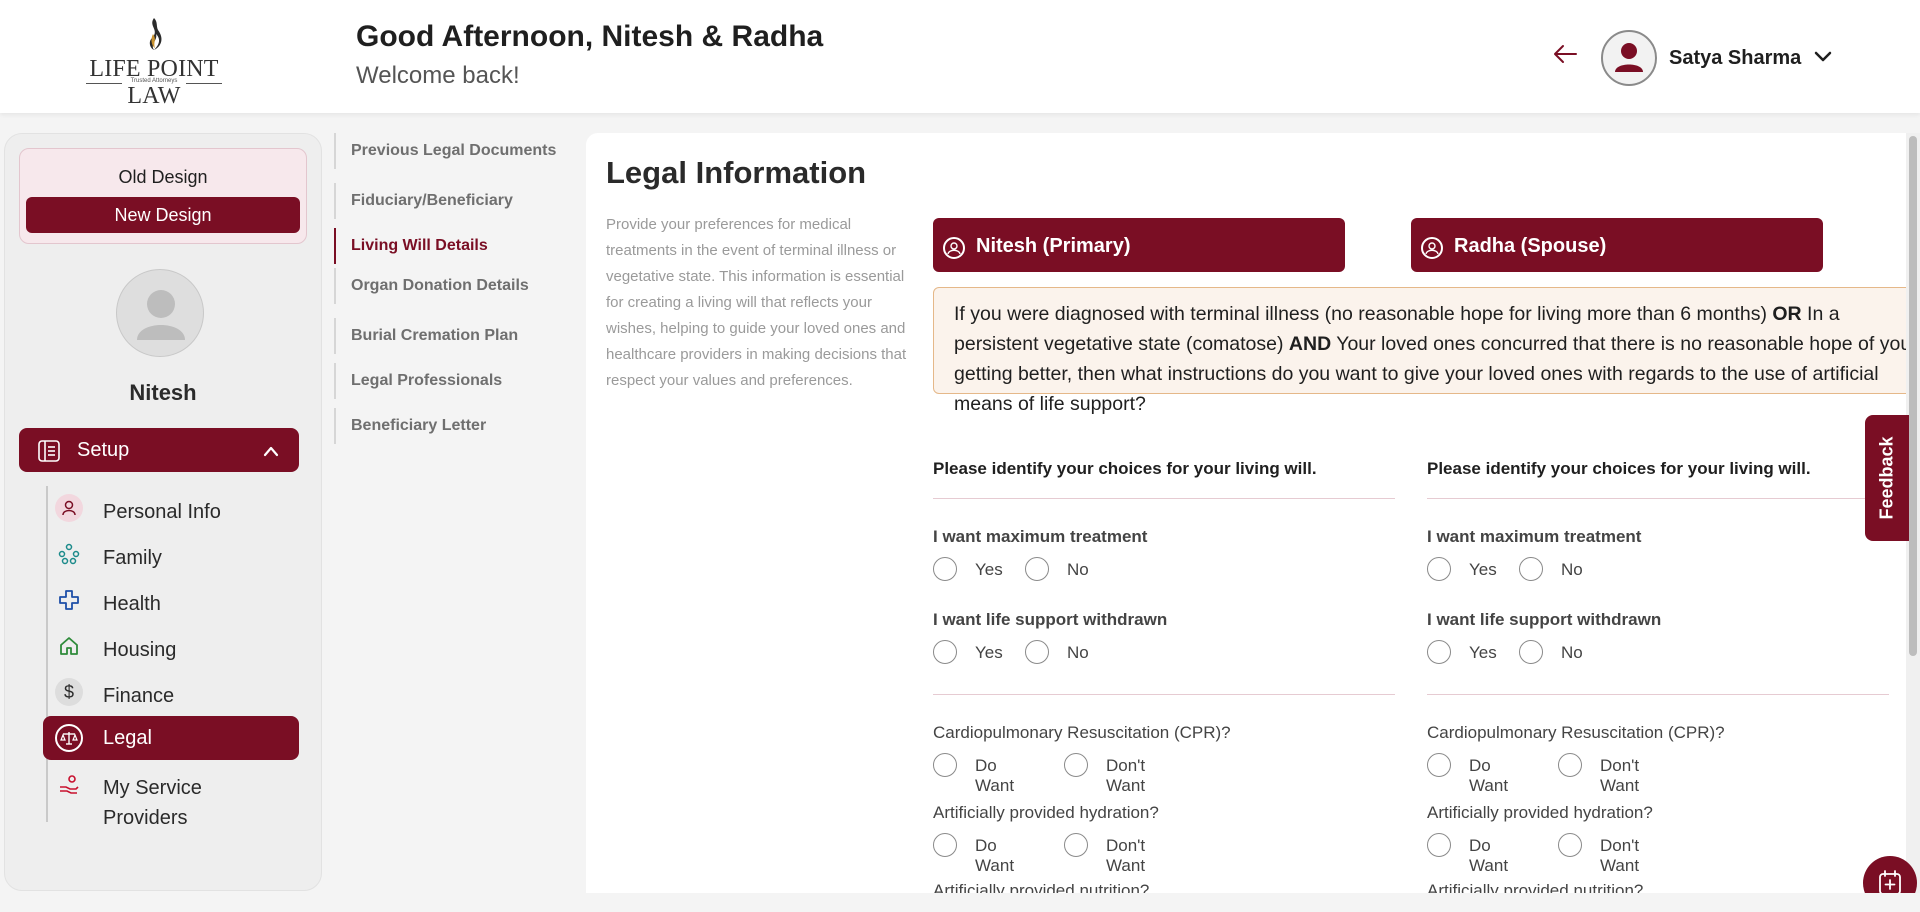  Describe the element at coordinates (454, 381) in the screenshot. I see `subnav-legal-professionals: Legal Professionals` at that location.